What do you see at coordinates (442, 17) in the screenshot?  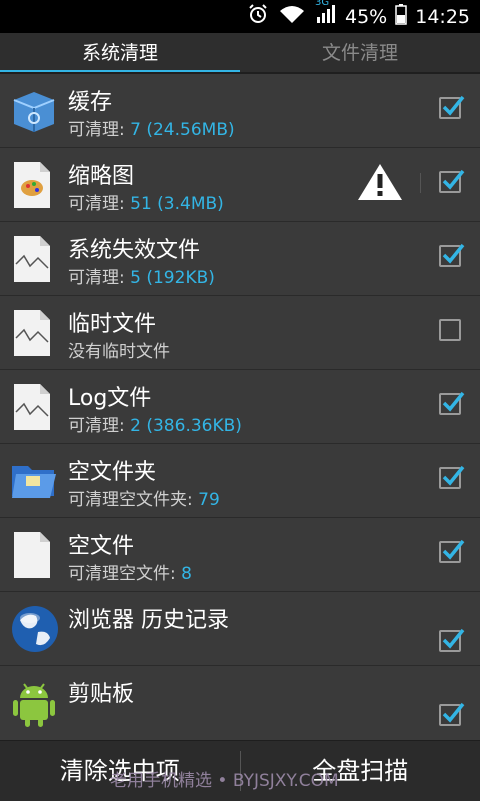 I see `clock: 14:25` at bounding box center [442, 17].